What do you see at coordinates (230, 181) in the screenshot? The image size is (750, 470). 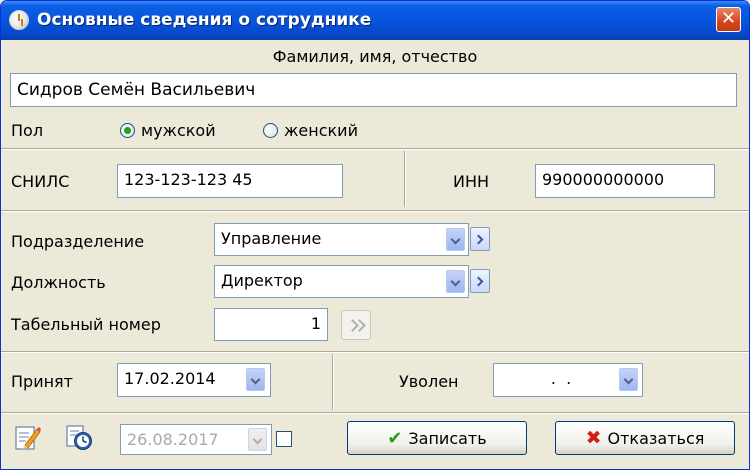 I see `snils-field: 123-123-123 45` at bounding box center [230, 181].